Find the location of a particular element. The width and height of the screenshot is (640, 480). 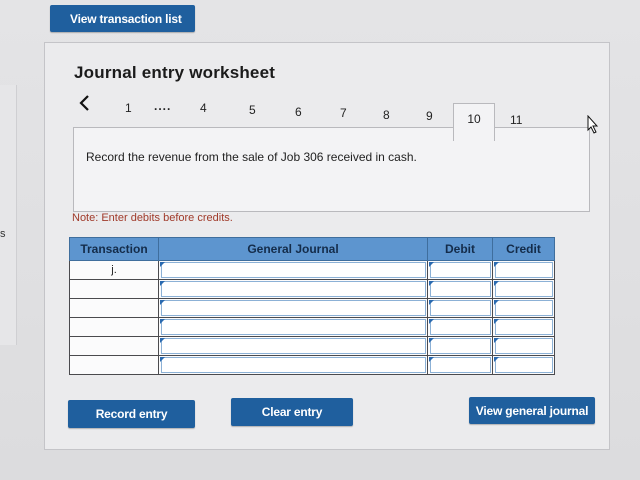

table-header-row: Transaction General Journal Debit Credit is located at coordinates (312, 249).